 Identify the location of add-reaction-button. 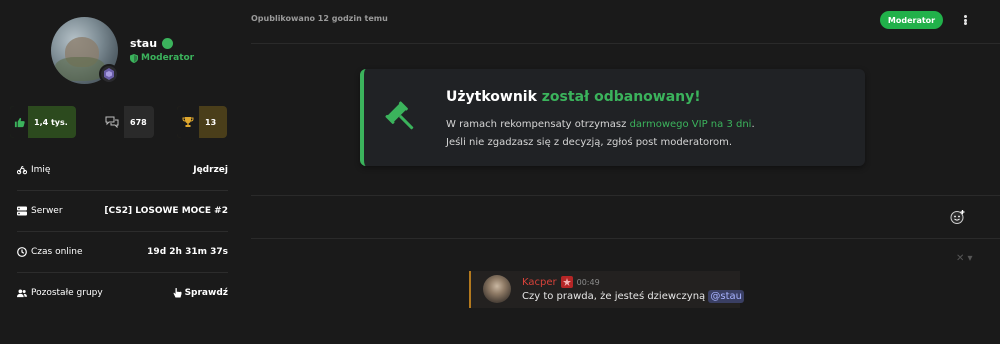
(958, 217).